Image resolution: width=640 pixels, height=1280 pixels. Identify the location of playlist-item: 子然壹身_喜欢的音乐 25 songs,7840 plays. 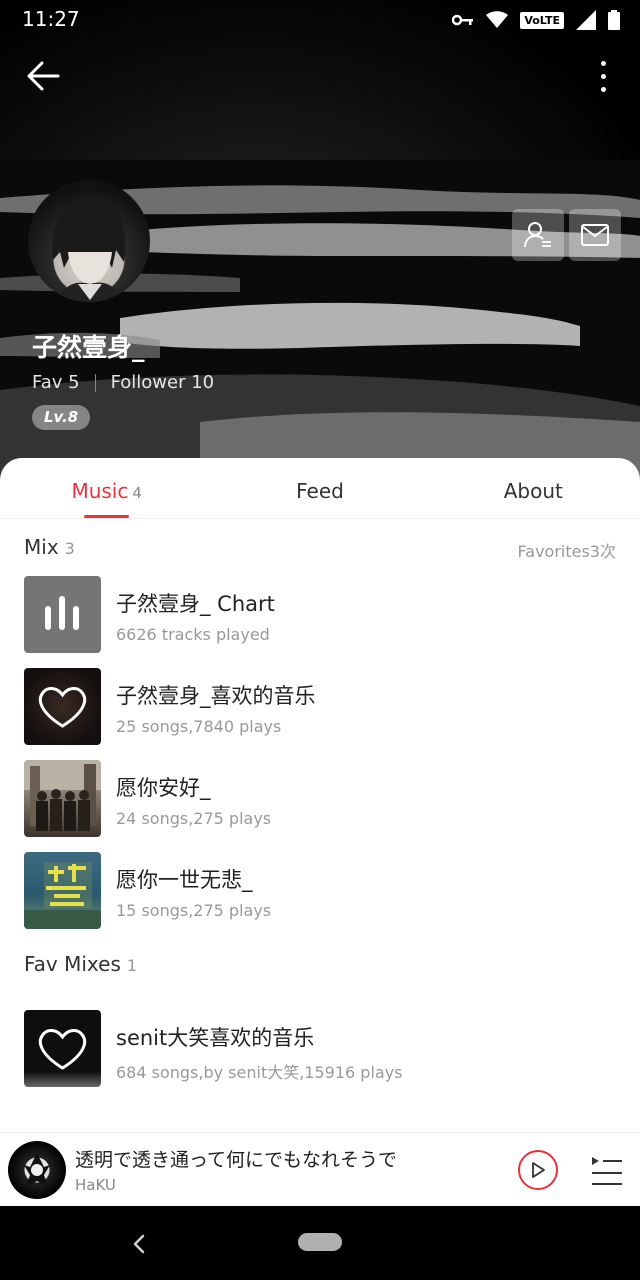
(320, 714).